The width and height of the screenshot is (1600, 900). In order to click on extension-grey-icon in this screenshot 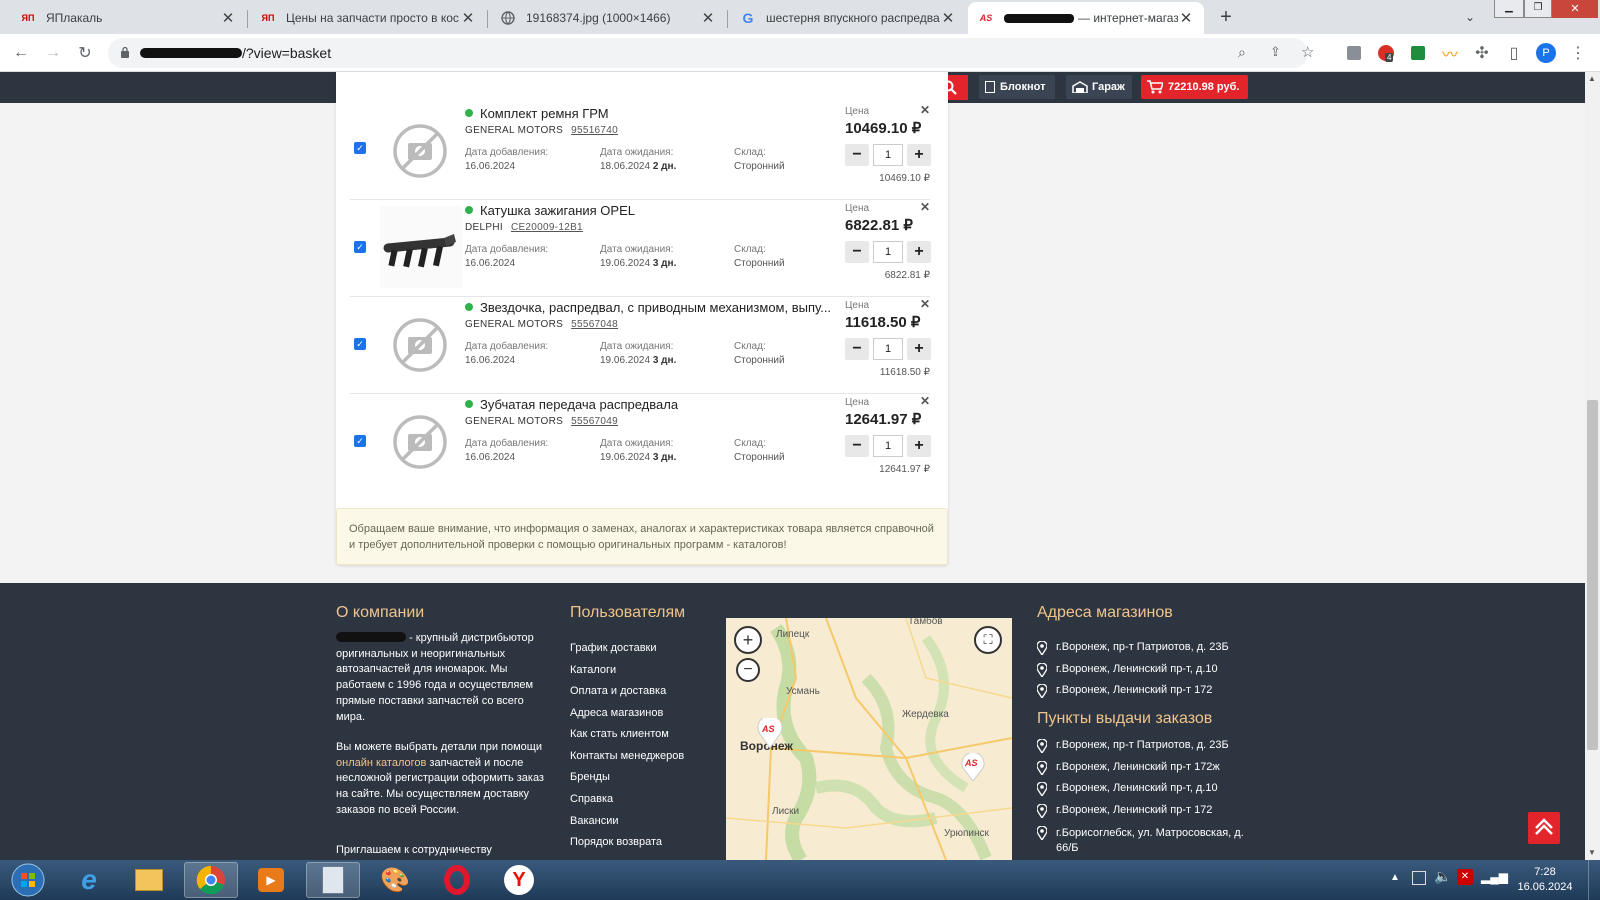, I will do `click(1354, 53)`.